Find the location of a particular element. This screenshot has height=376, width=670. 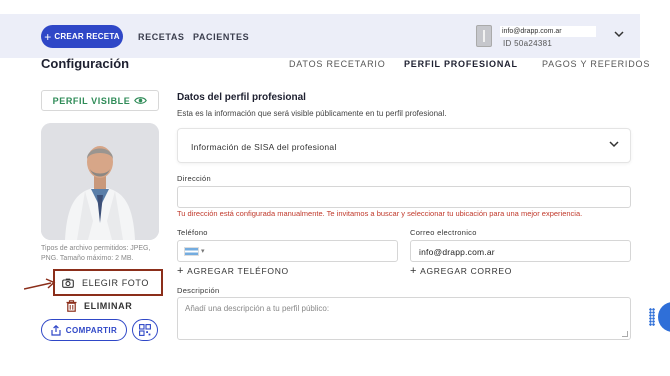

add-phone-button: + AGREGAR TELÉFONO is located at coordinates (233, 271).